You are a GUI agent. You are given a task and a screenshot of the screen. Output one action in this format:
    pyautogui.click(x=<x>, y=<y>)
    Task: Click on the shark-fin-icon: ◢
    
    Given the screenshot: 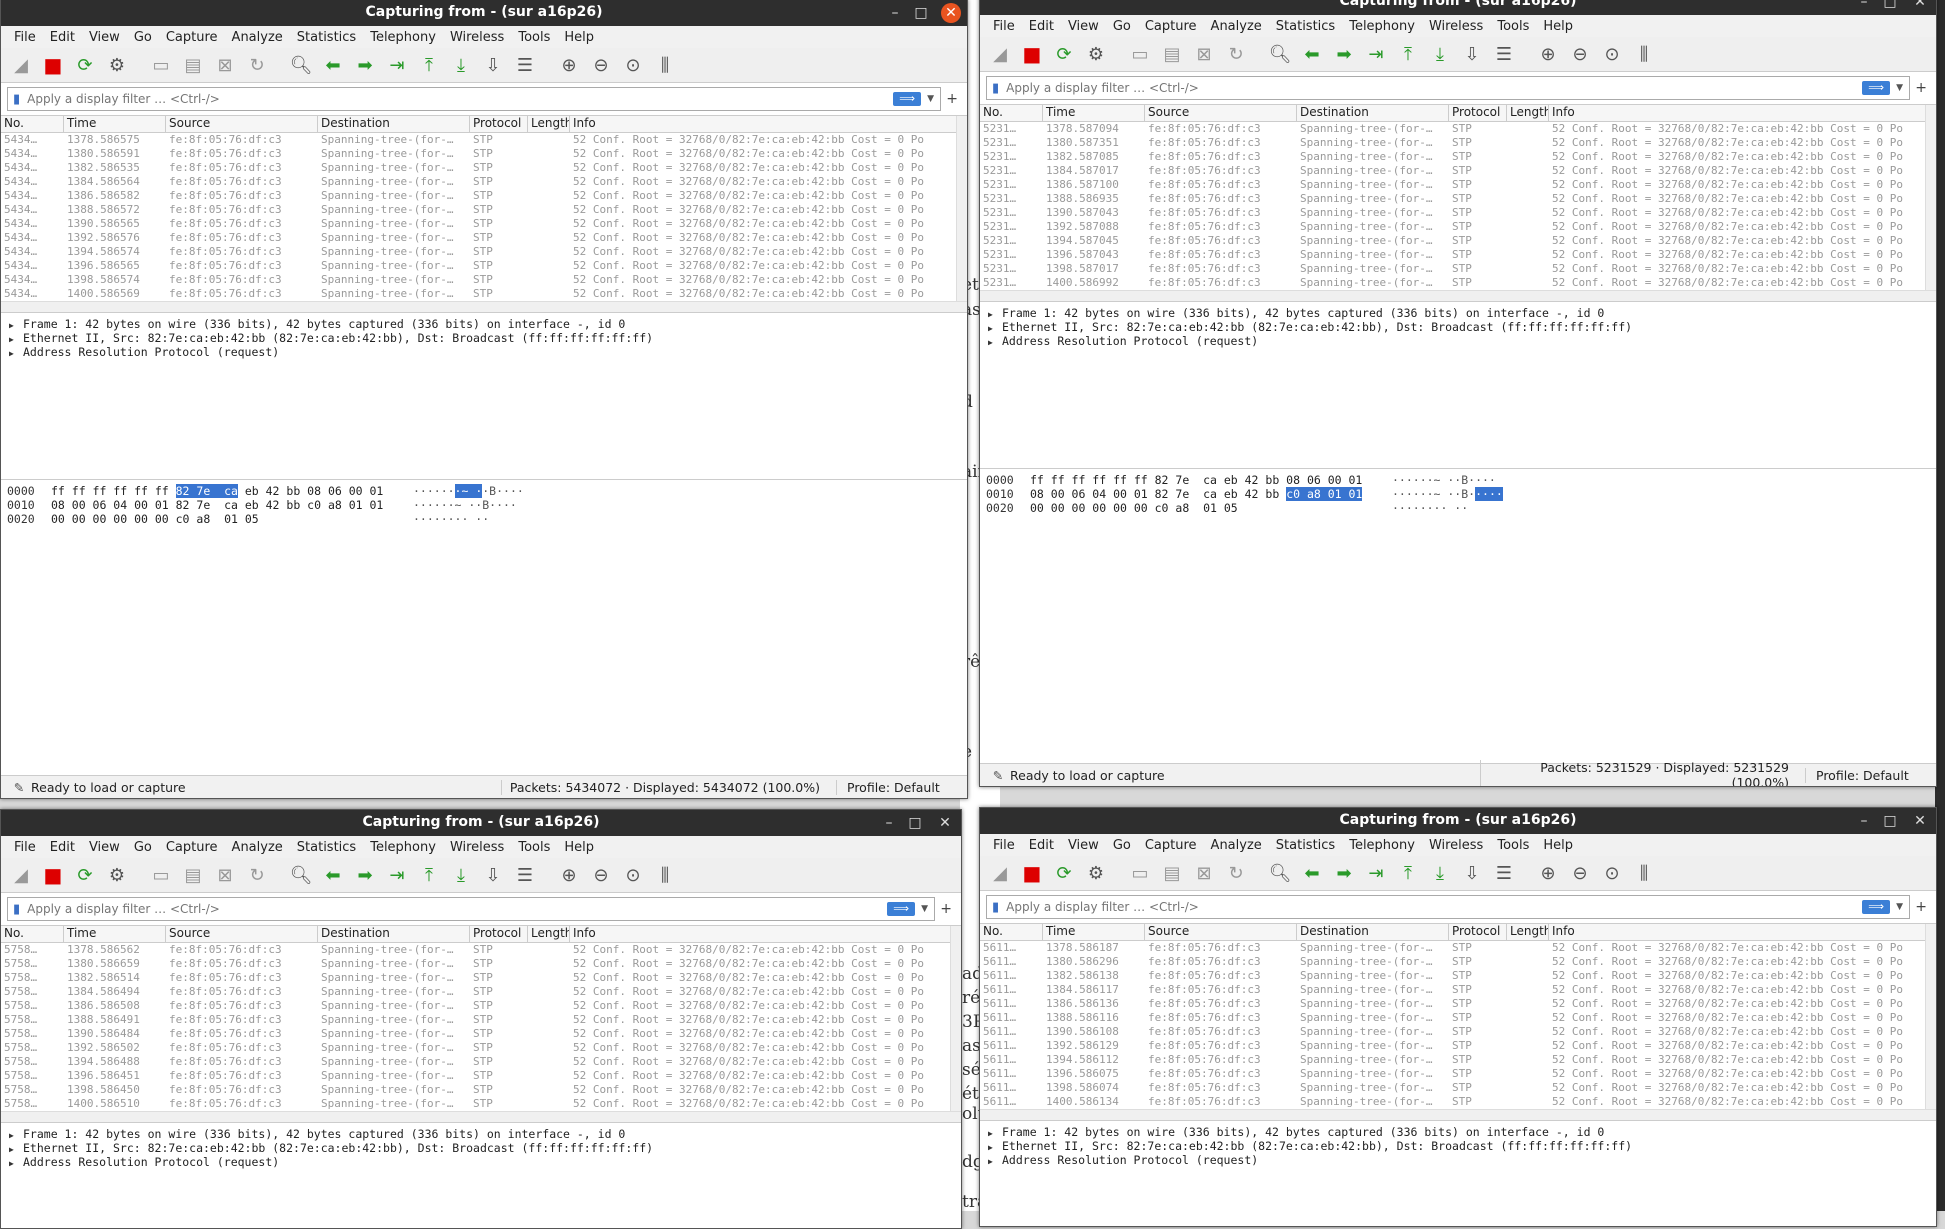 What is the action you would take?
    pyautogui.click(x=21, y=65)
    